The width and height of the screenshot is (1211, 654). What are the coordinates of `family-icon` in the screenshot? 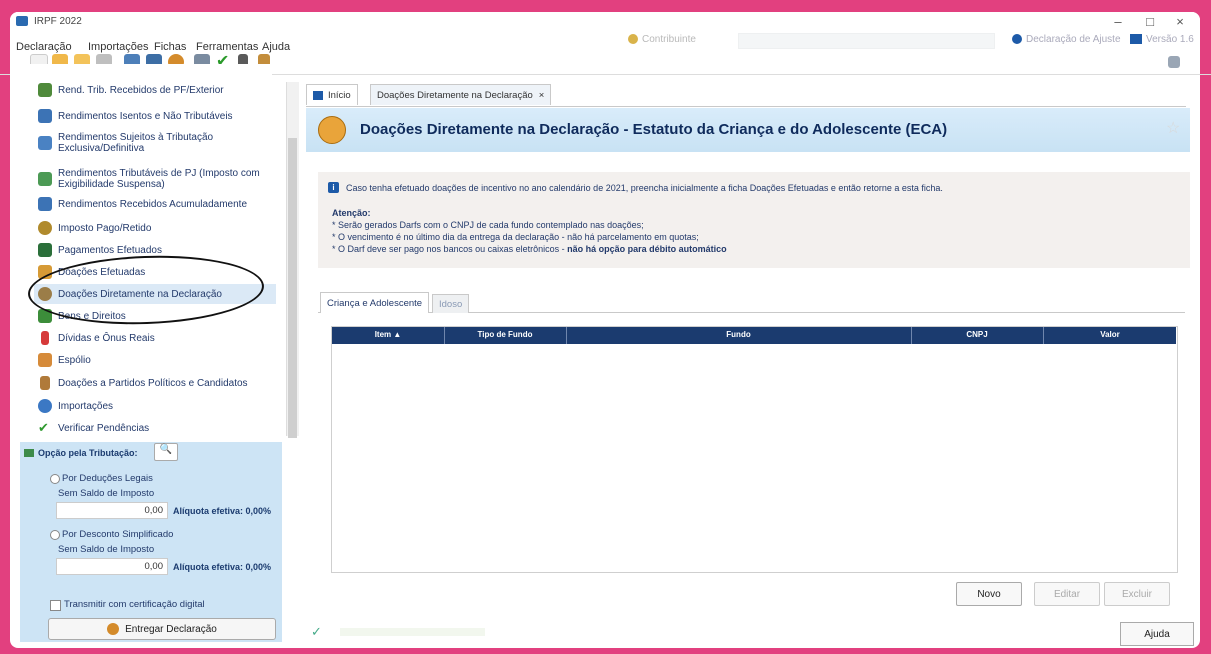 It's located at (45, 360).